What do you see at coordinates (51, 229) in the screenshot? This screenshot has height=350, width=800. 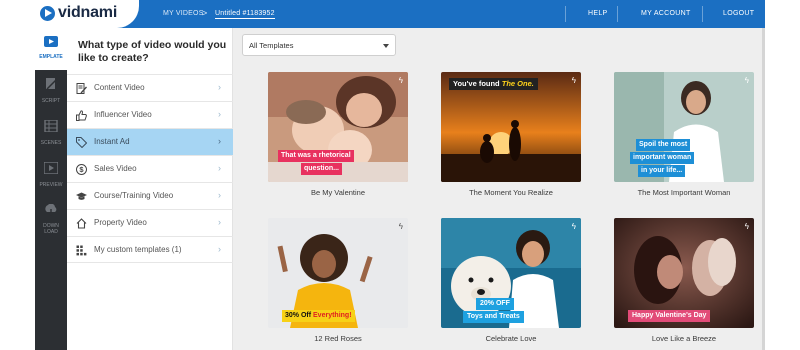 I see `rail-label: DOWN LOAD` at bounding box center [51, 229].